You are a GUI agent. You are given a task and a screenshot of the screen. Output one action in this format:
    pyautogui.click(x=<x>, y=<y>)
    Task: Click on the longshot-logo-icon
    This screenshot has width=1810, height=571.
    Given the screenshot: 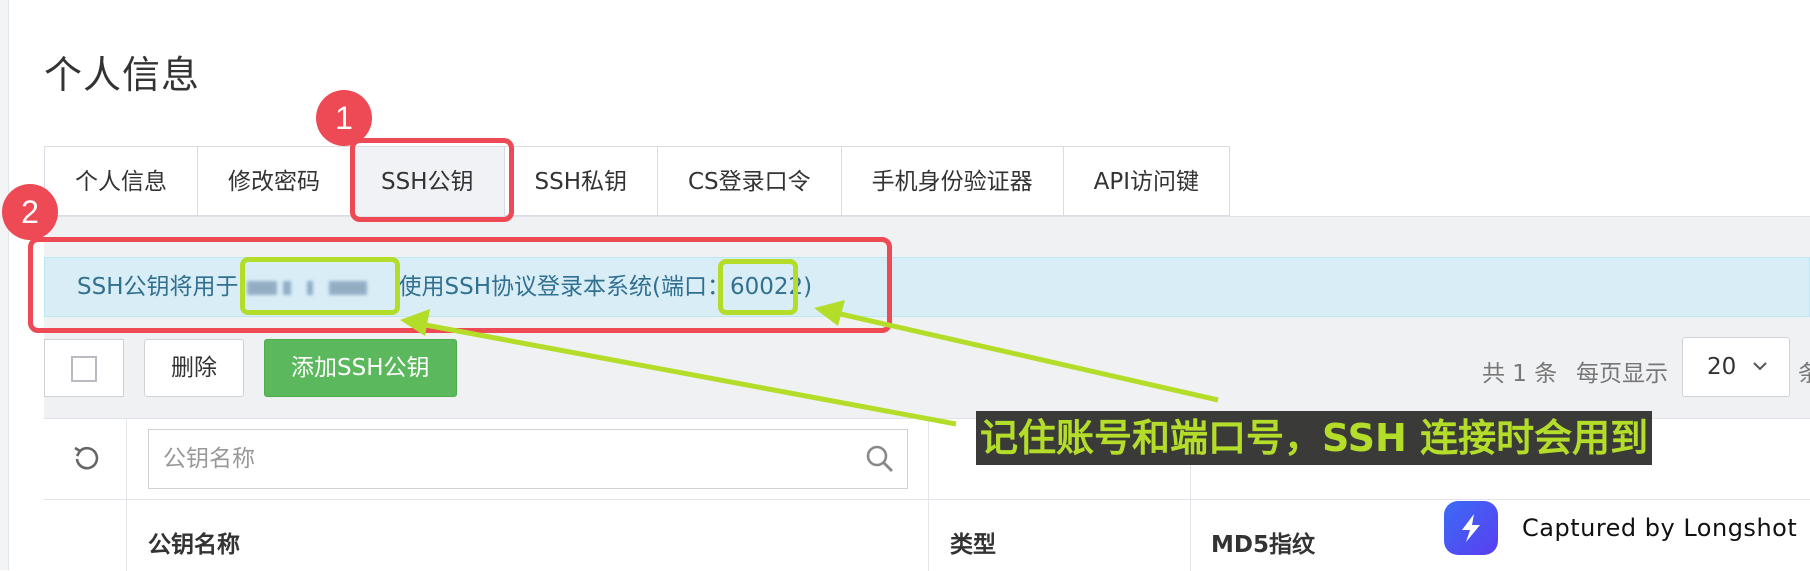 What is the action you would take?
    pyautogui.click(x=1471, y=528)
    